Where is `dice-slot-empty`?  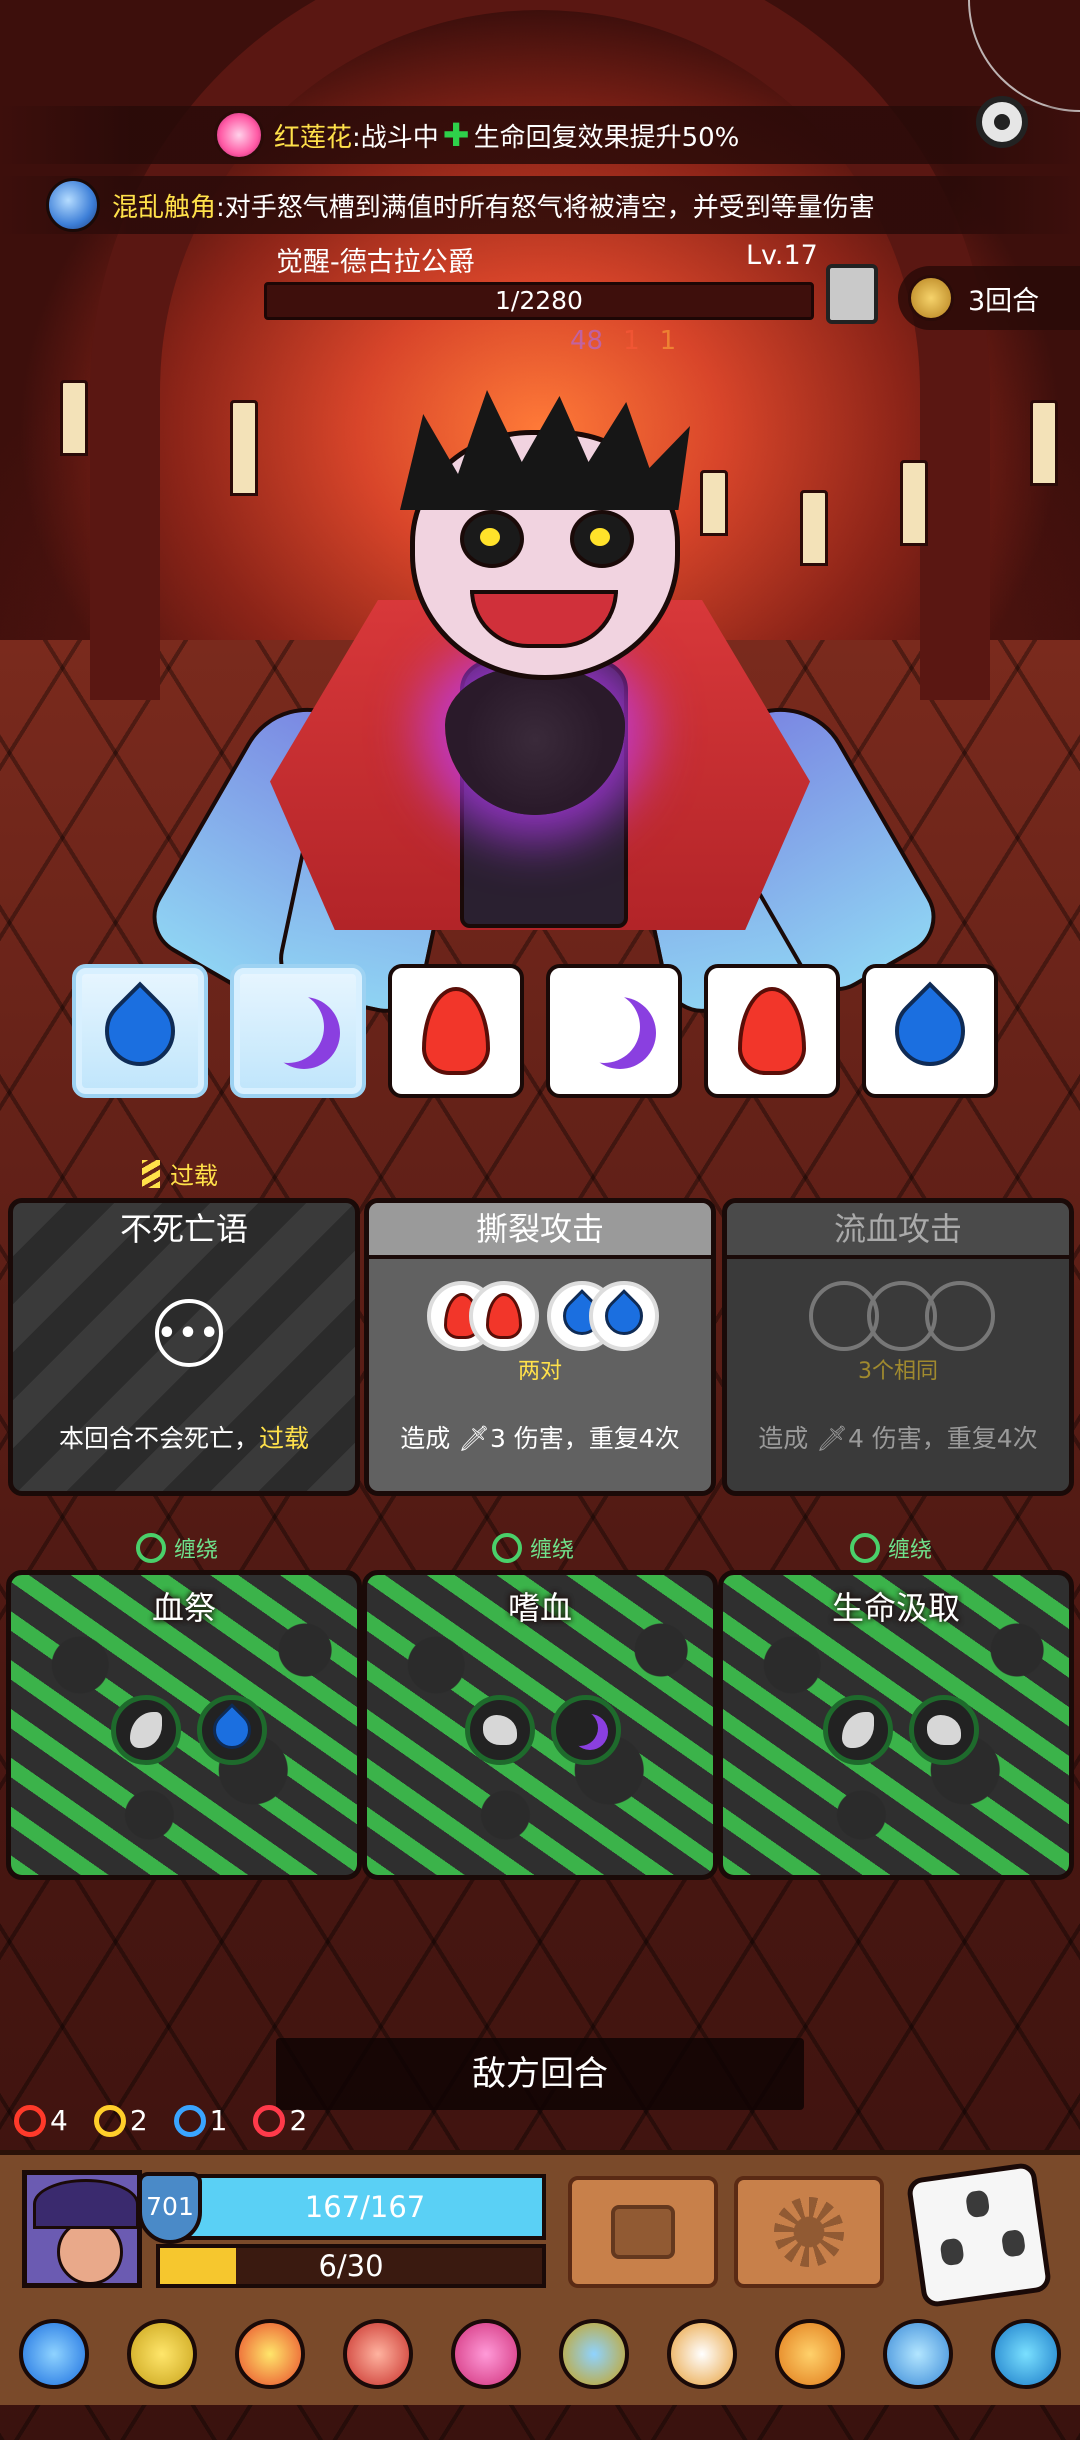 dice-slot-empty is located at coordinates (960, 1316).